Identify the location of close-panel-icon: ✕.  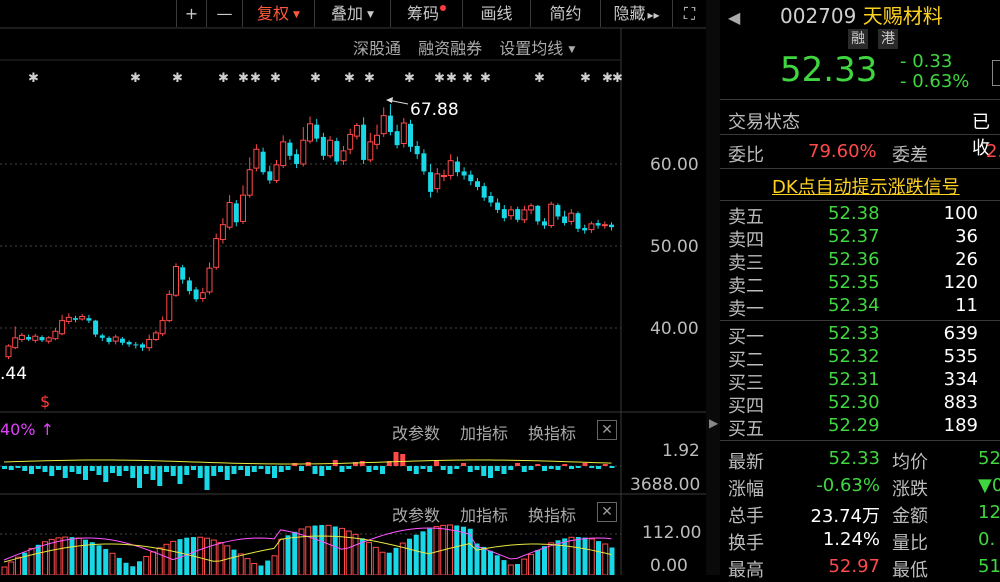
(607, 430).